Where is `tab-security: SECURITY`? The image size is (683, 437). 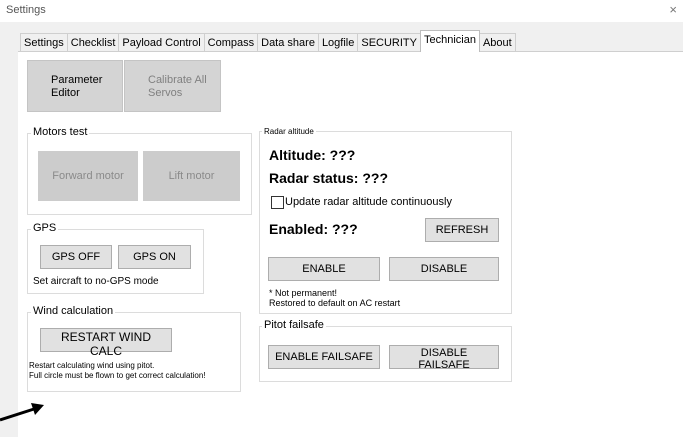 tab-security: SECURITY is located at coordinates (389, 42).